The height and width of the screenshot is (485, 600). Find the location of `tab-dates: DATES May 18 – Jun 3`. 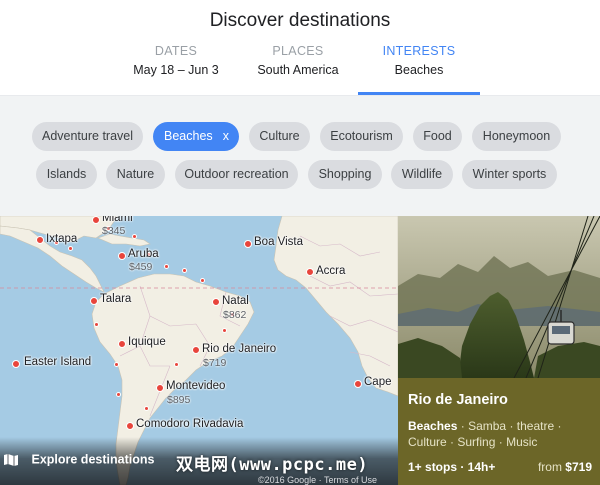

tab-dates: DATES May 18 – Jun 3 is located at coordinates (176, 66).